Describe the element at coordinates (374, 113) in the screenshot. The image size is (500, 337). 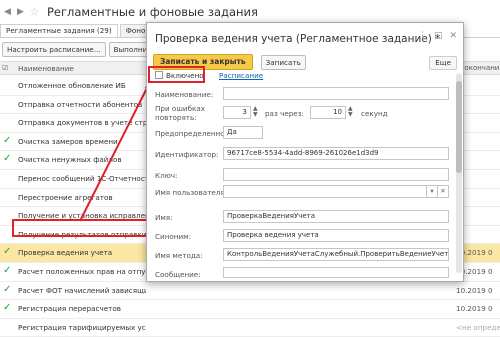
I see `seconds-label: секунд` at that location.